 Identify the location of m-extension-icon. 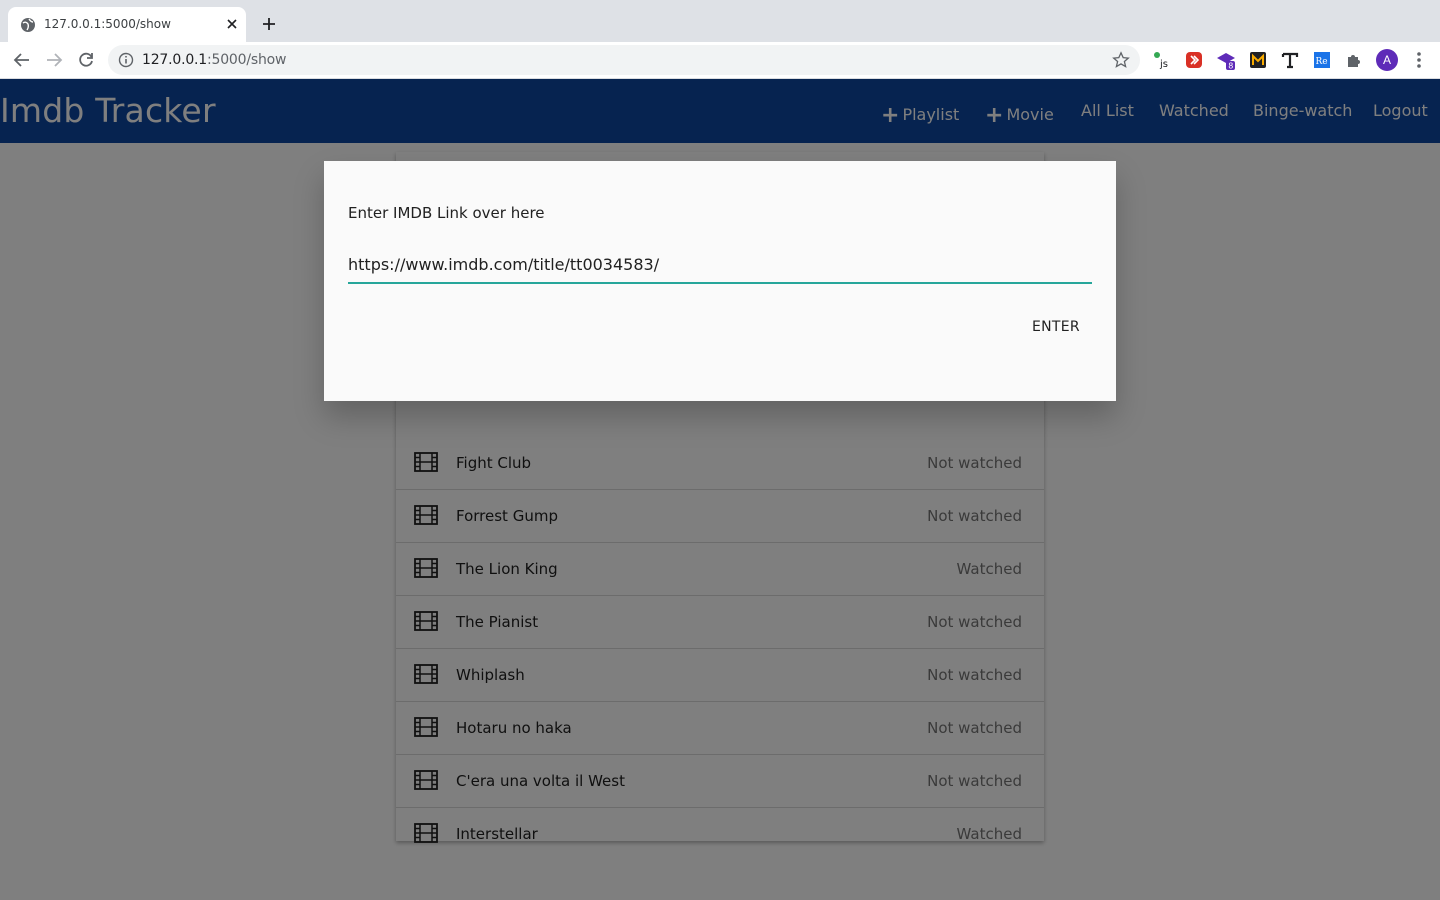
(1258, 60).